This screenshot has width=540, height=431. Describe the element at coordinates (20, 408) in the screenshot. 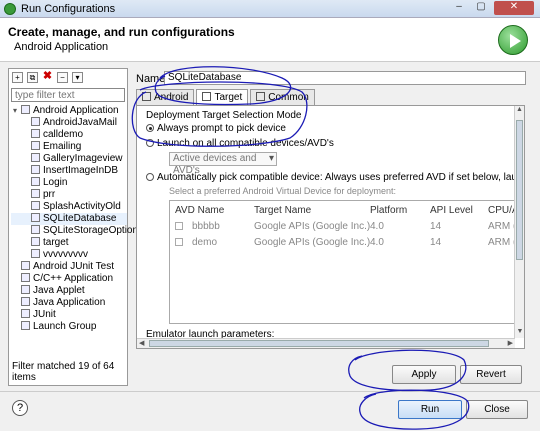

I see `help-icon: ?` at that location.